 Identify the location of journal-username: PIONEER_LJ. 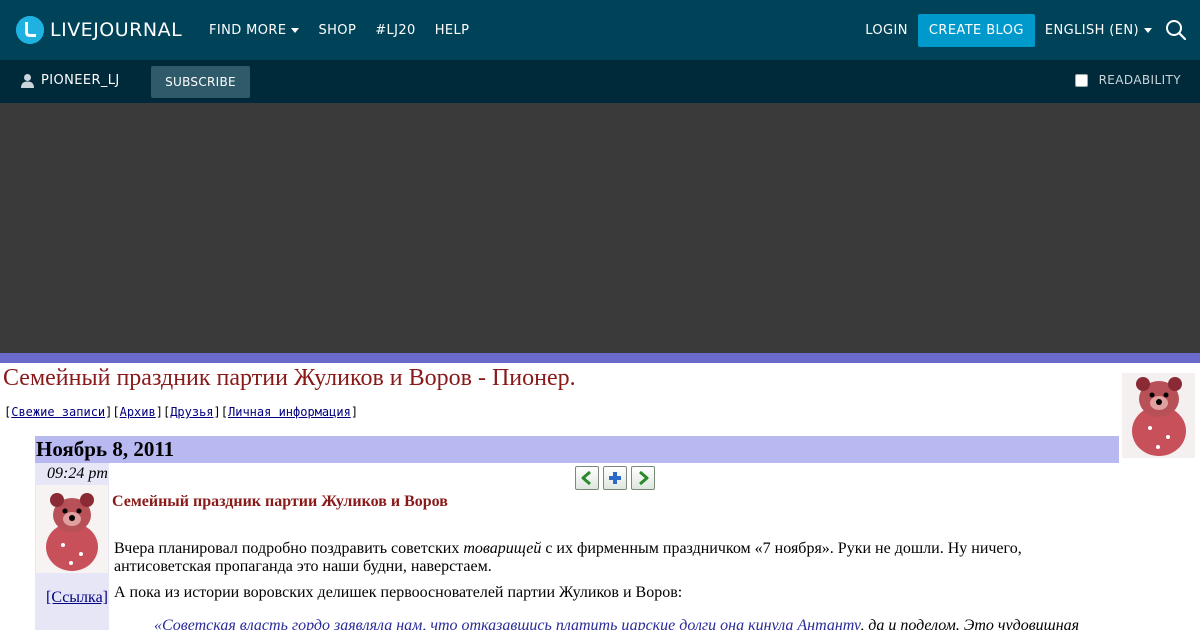
(80, 80).